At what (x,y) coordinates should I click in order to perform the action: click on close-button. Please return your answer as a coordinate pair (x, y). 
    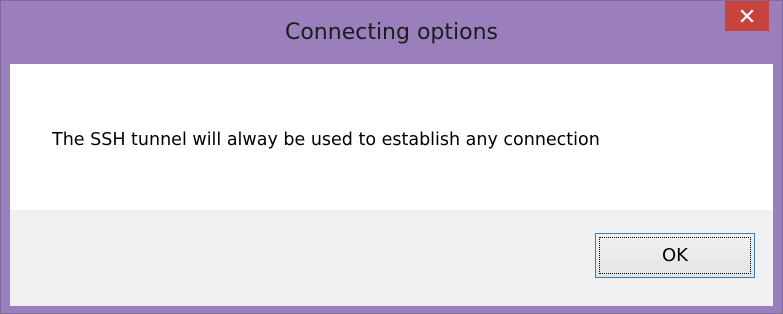
    Looking at the image, I should click on (747, 16).